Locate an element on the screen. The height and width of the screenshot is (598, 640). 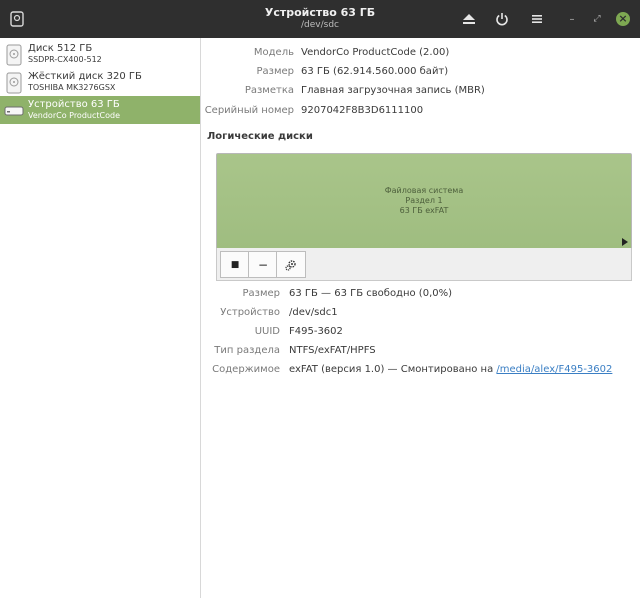
hamburger-menu-icon is located at coordinates (537, 19).